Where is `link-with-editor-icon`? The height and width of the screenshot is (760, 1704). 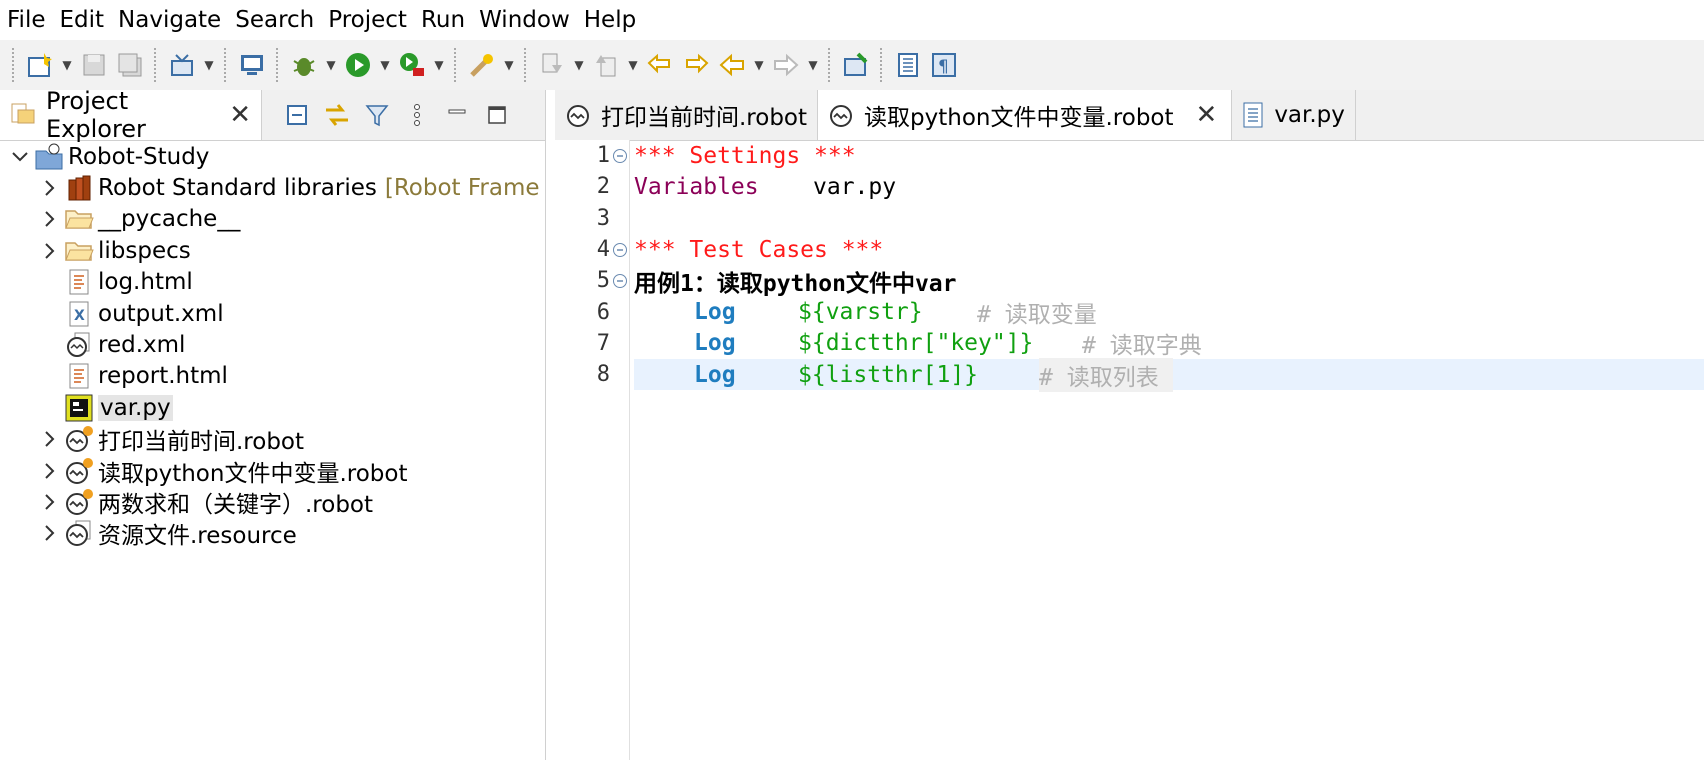 link-with-editor-icon is located at coordinates (337, 115).